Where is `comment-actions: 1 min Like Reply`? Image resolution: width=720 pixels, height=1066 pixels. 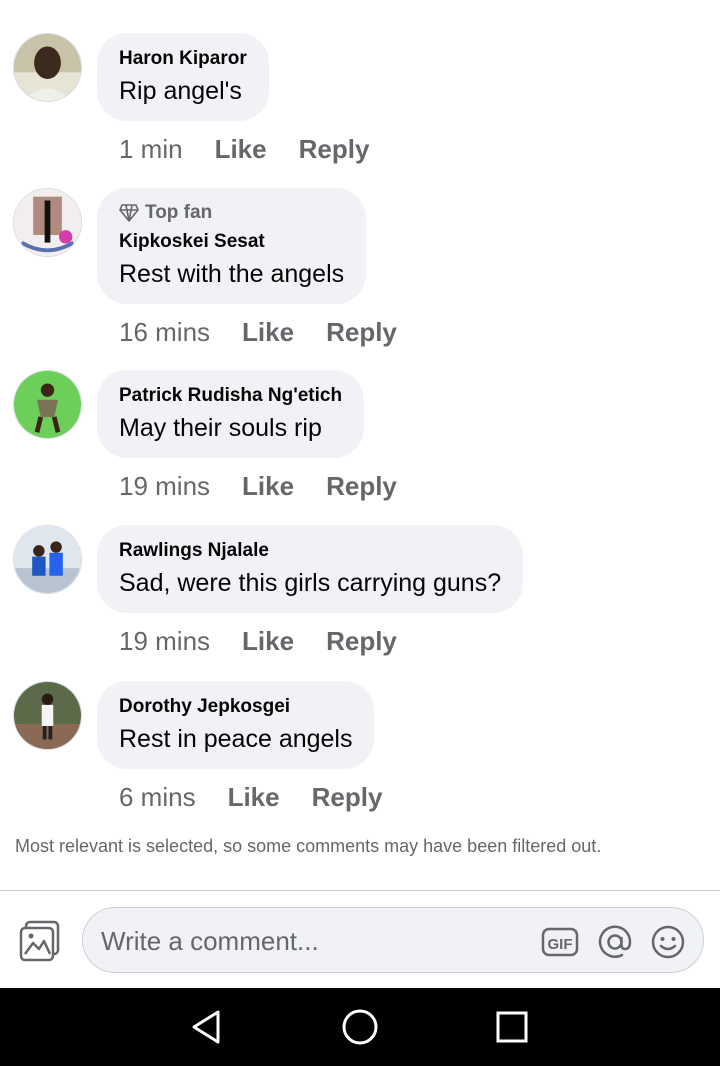
comment-actions: 1 min Like Reply is located at coordinates (244, 149).